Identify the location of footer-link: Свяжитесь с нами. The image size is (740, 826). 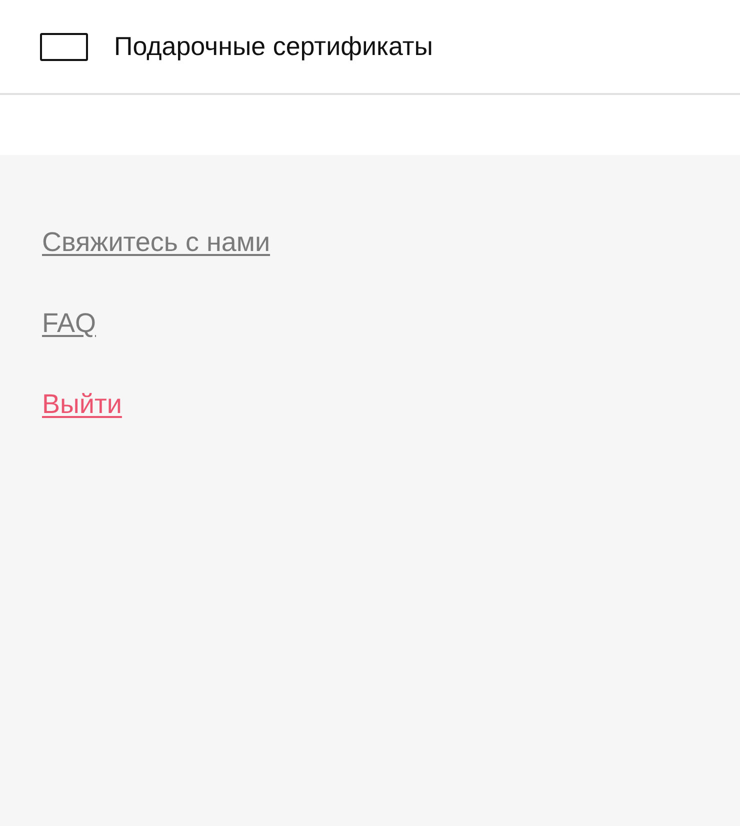
(156, 242).